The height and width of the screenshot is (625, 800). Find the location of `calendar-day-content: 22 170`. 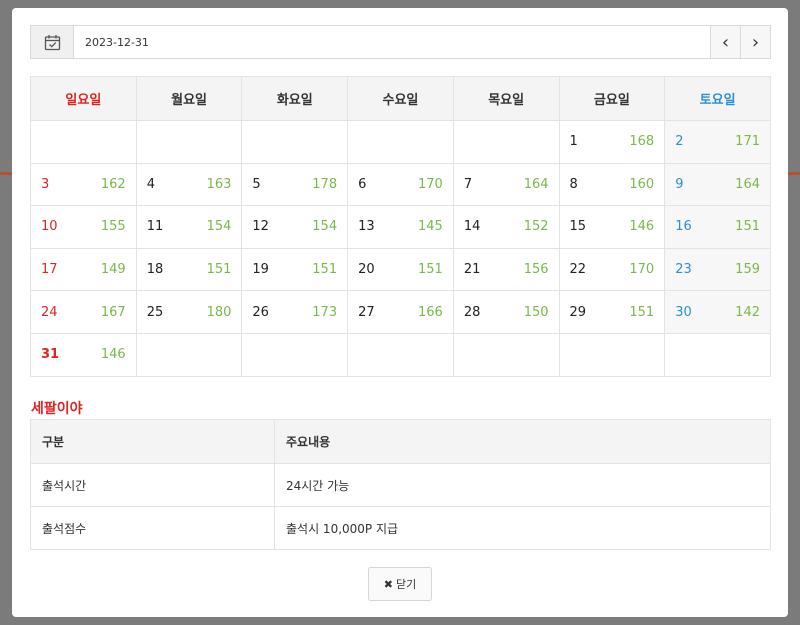

calendar-day-content: 22 170 is located at coordinates (612, 269).